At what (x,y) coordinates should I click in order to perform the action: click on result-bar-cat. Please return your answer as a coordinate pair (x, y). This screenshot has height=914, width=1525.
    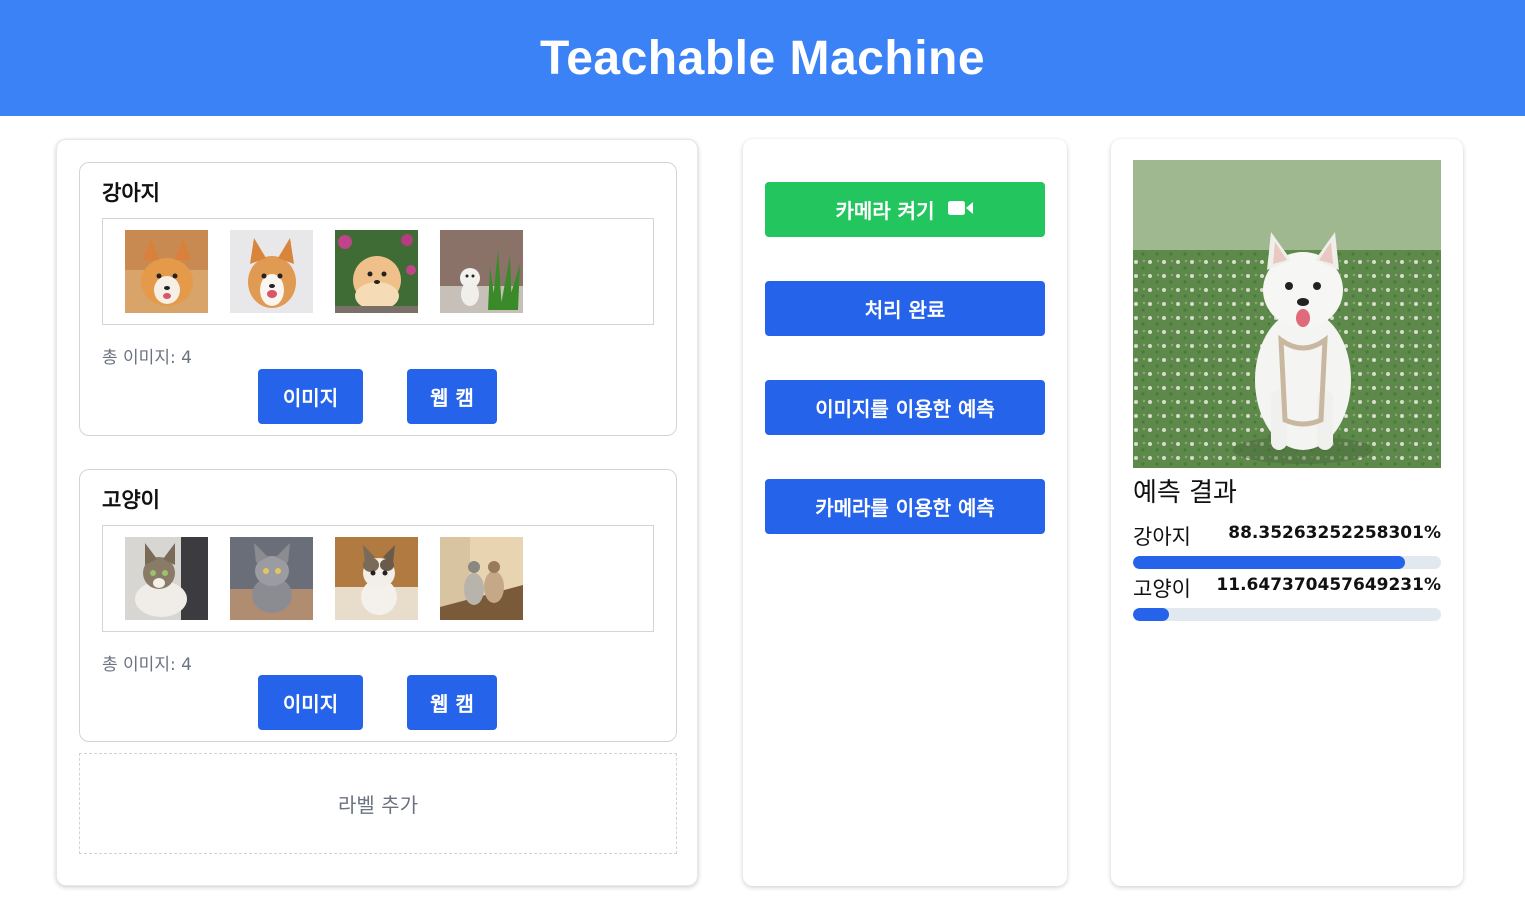
    Looking at the image, I should click on (1287, 614).